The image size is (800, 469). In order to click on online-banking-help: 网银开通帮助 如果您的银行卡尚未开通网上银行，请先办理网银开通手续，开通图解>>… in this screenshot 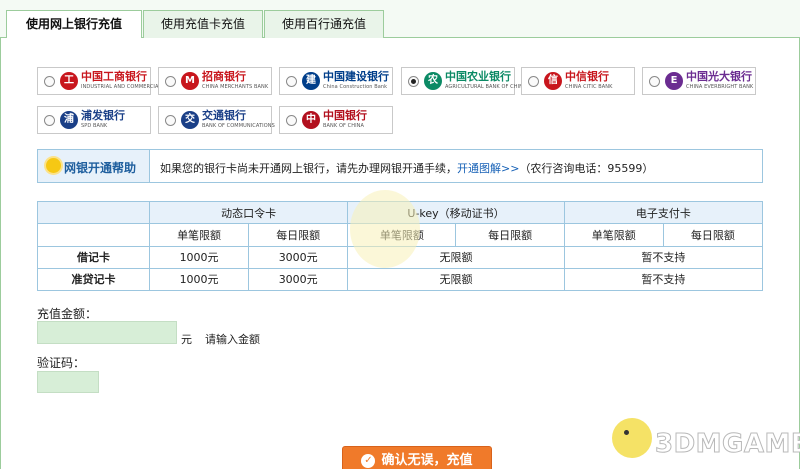, I will do `click(400, 166)`.